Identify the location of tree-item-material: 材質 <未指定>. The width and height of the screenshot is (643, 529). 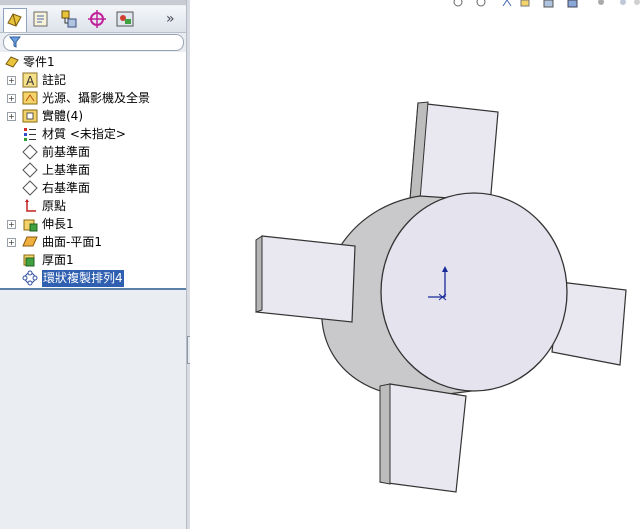
(93, 134).